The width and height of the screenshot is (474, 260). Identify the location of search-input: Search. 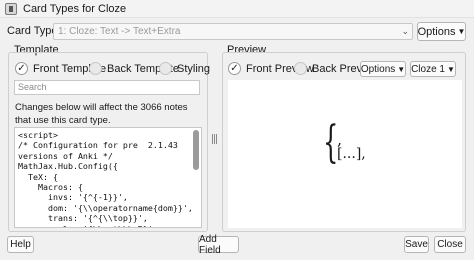
(107, 87).